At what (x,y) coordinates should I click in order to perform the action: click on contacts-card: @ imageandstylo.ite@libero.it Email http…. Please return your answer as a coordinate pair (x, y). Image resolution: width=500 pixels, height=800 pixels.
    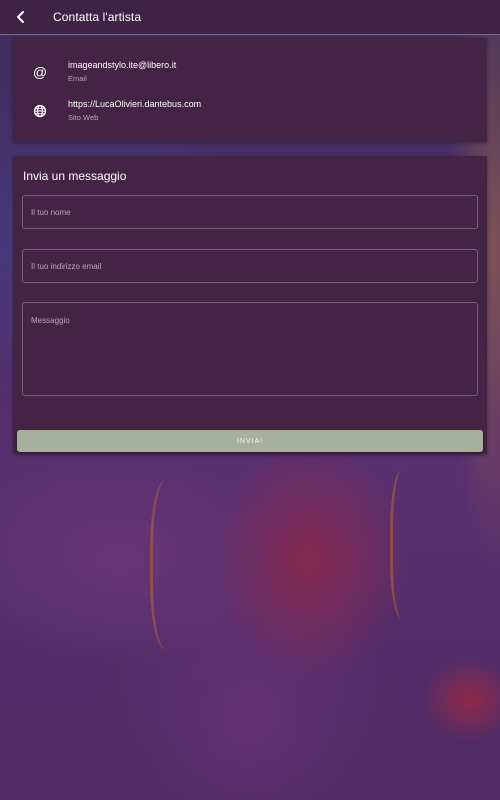
    Looking at the image, I should click on (250, 90).